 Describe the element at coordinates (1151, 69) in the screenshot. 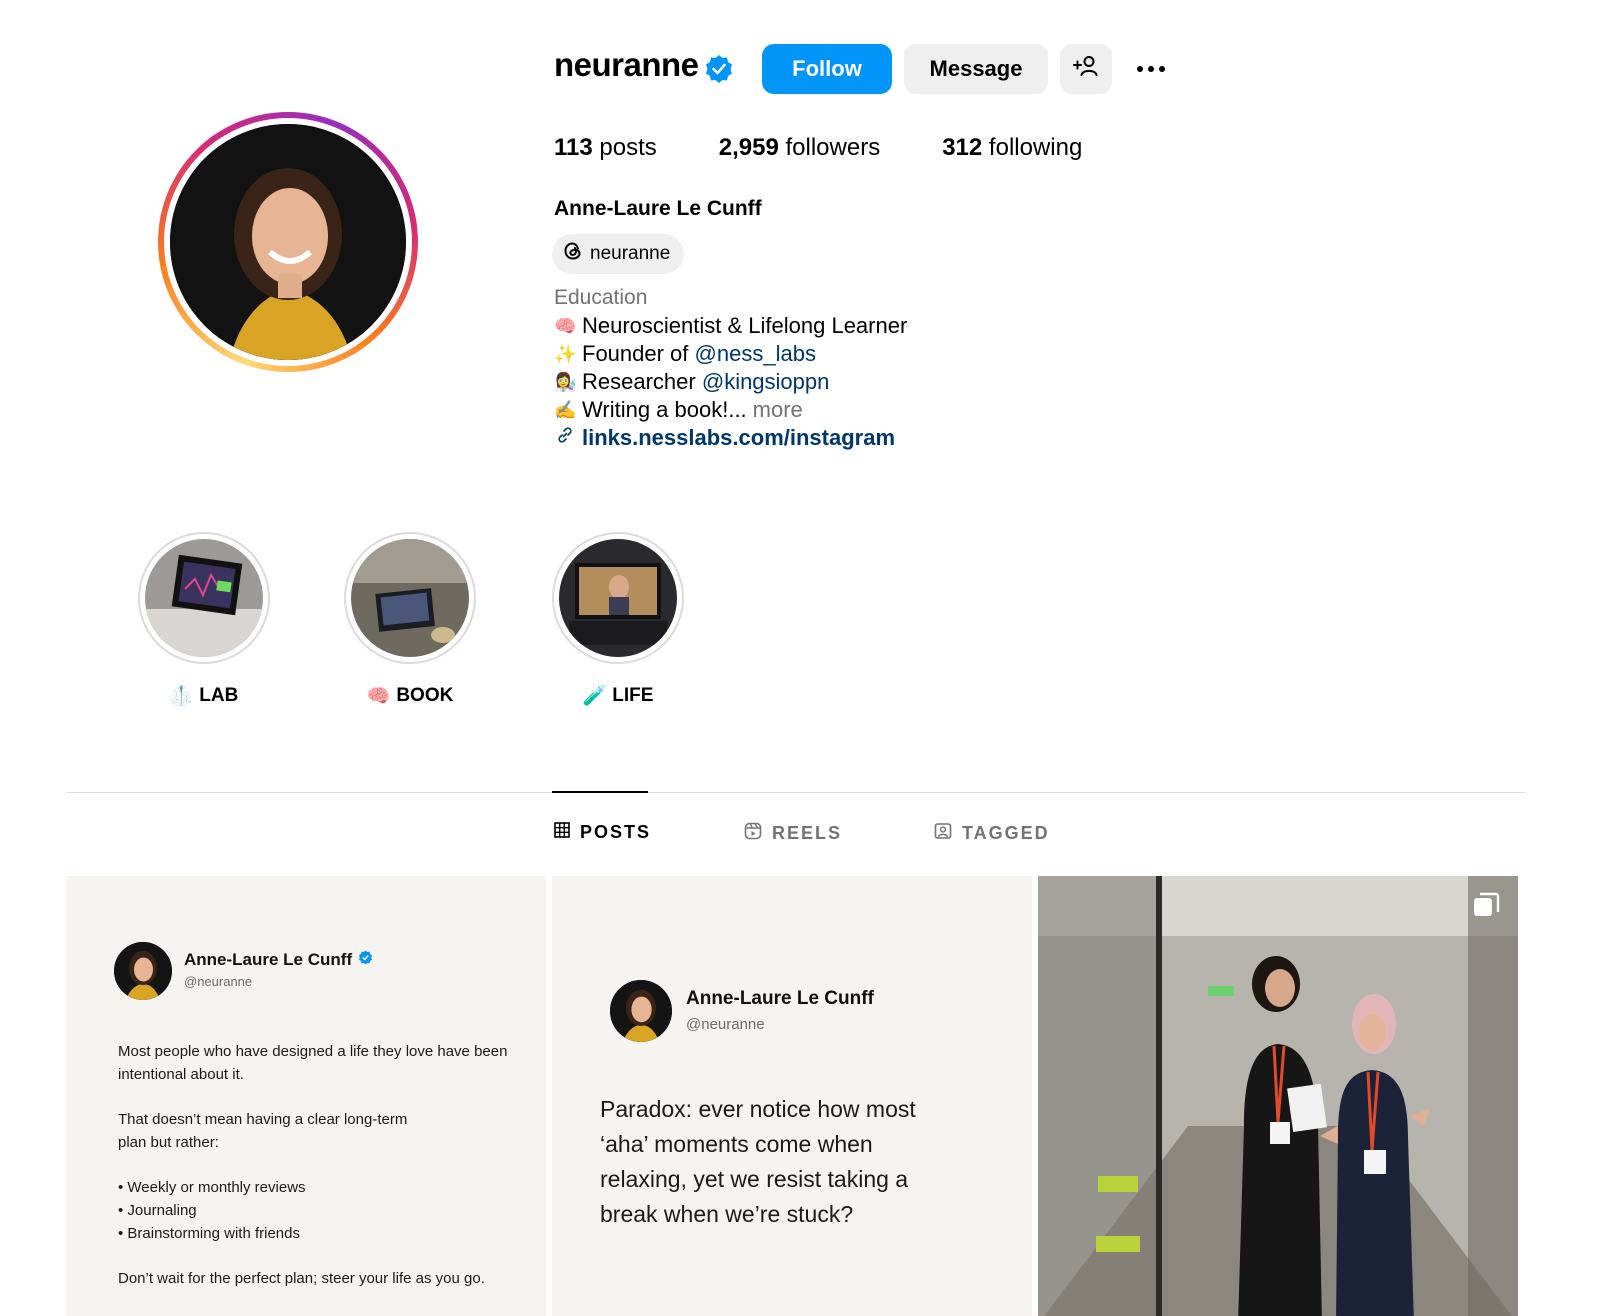

I see `more-options-icon` at that location.